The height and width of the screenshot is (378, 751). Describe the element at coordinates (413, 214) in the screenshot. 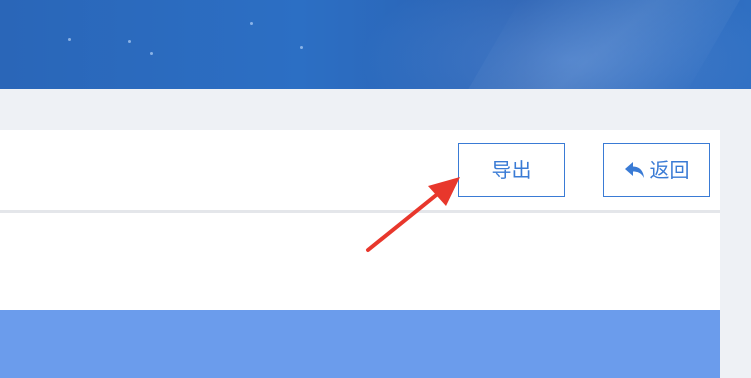

I see `annotation-arrow` at that location.